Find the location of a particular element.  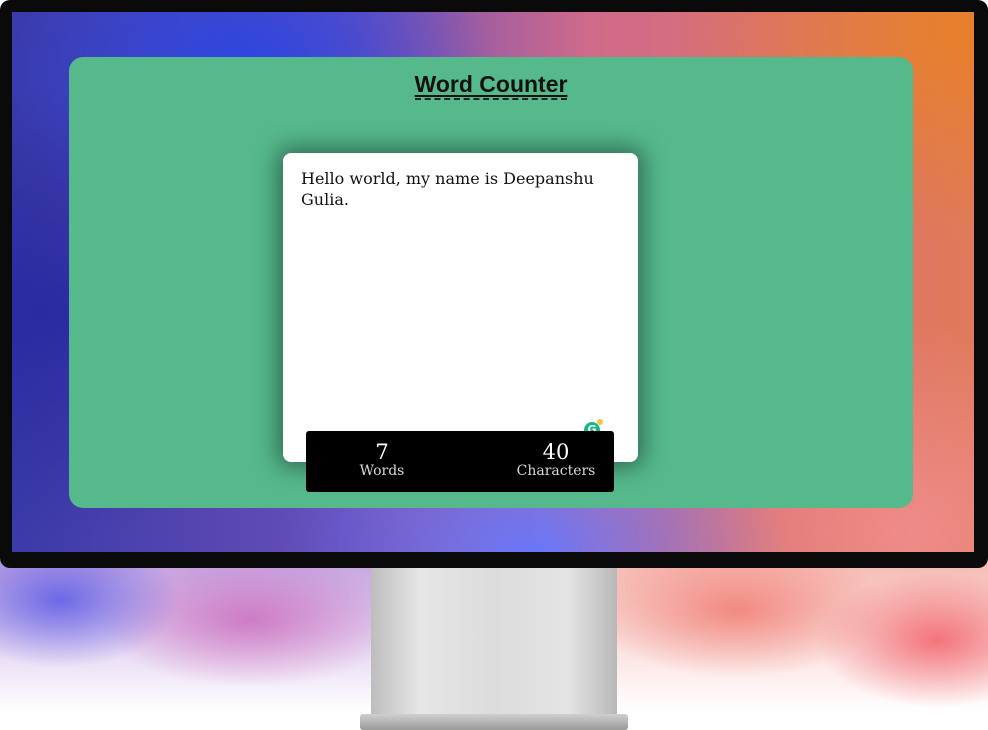

word-count-value: 7 is located at coordinates (382, 452).